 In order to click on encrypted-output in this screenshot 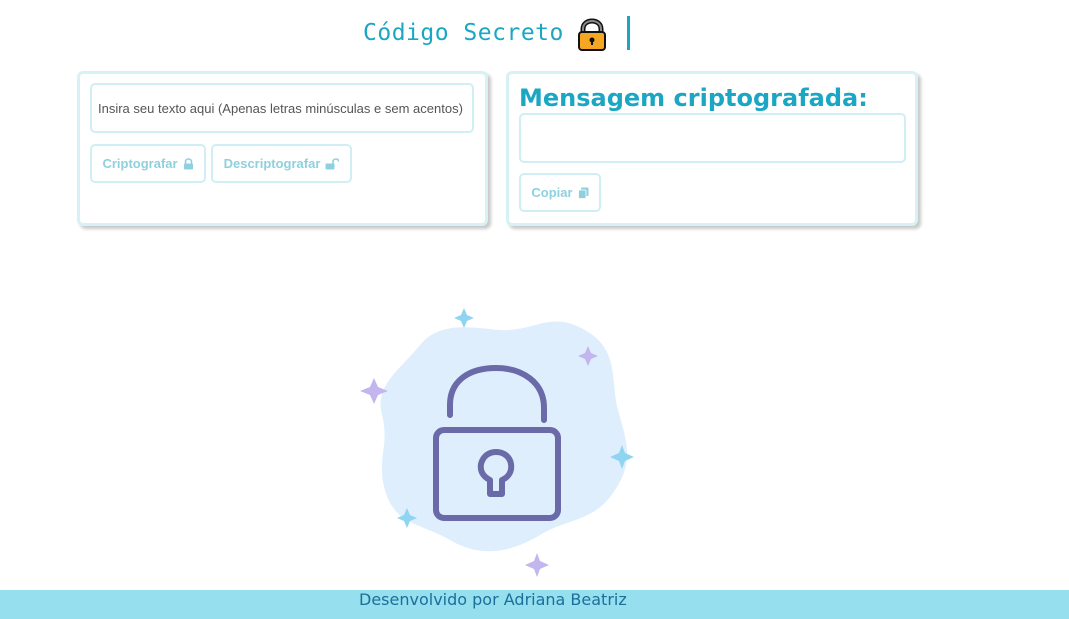, I will do `click(712, 138)`.